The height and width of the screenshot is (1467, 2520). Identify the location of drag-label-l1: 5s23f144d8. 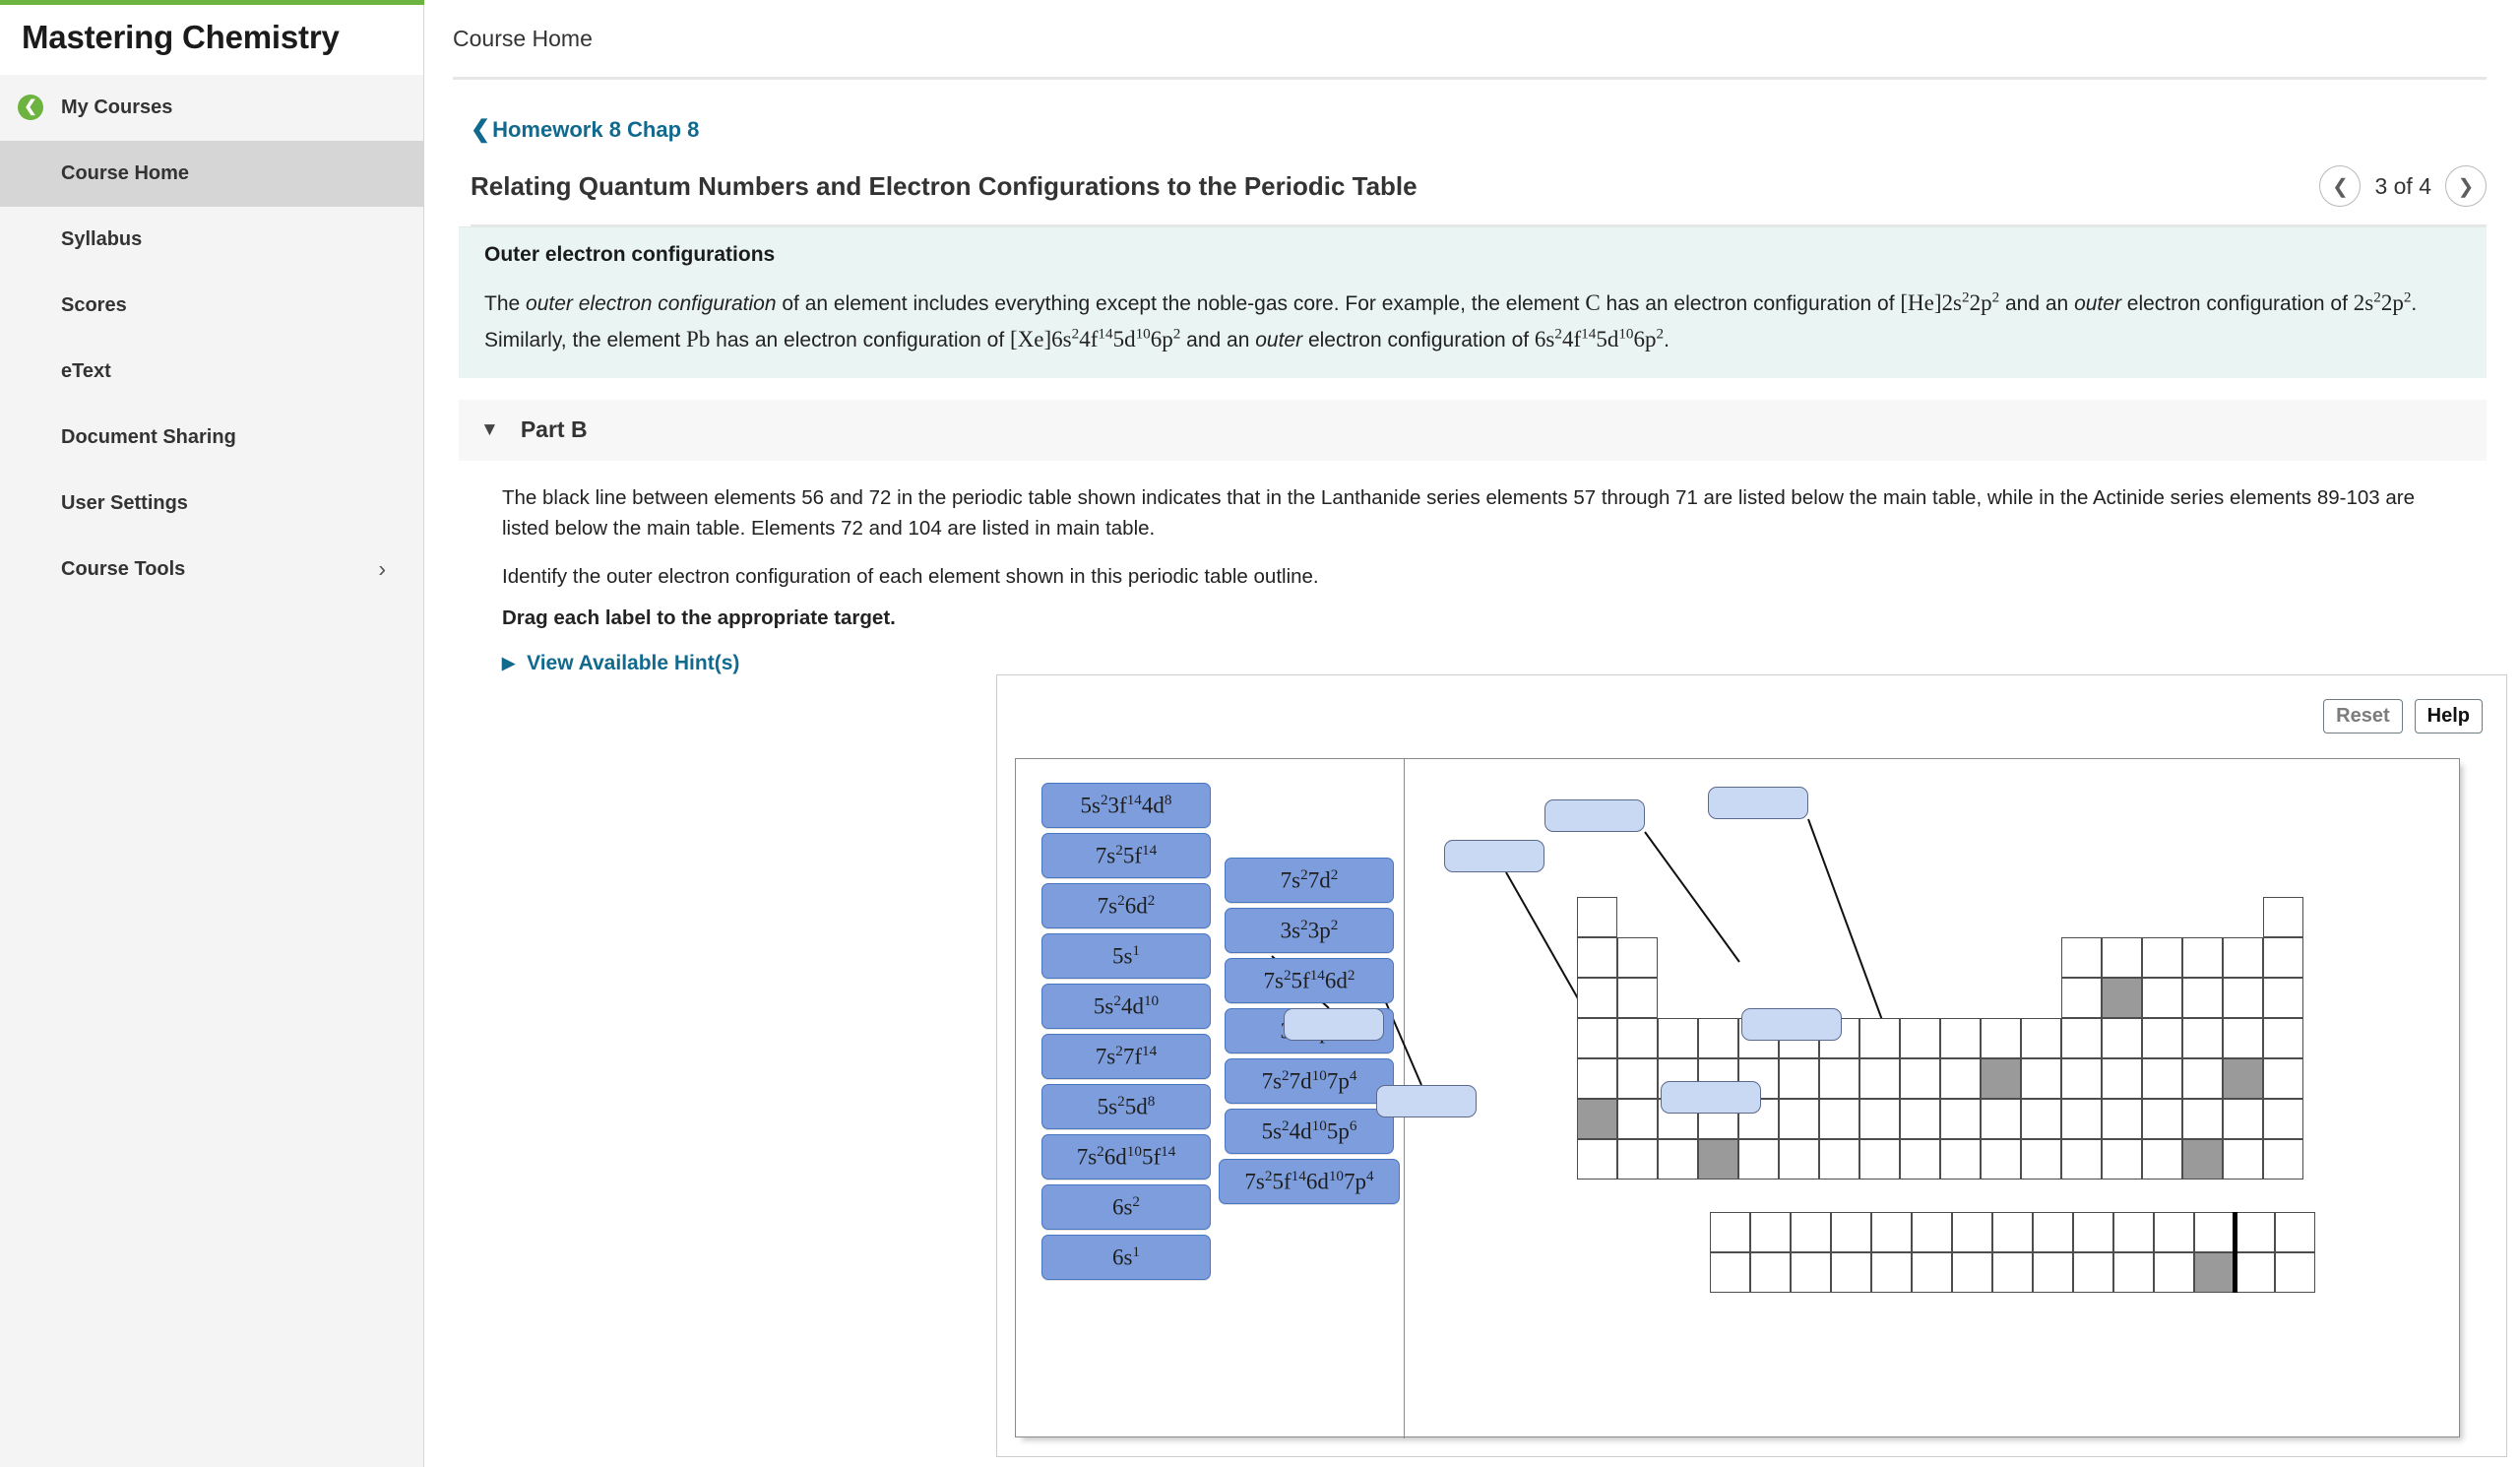
(1126, 805).